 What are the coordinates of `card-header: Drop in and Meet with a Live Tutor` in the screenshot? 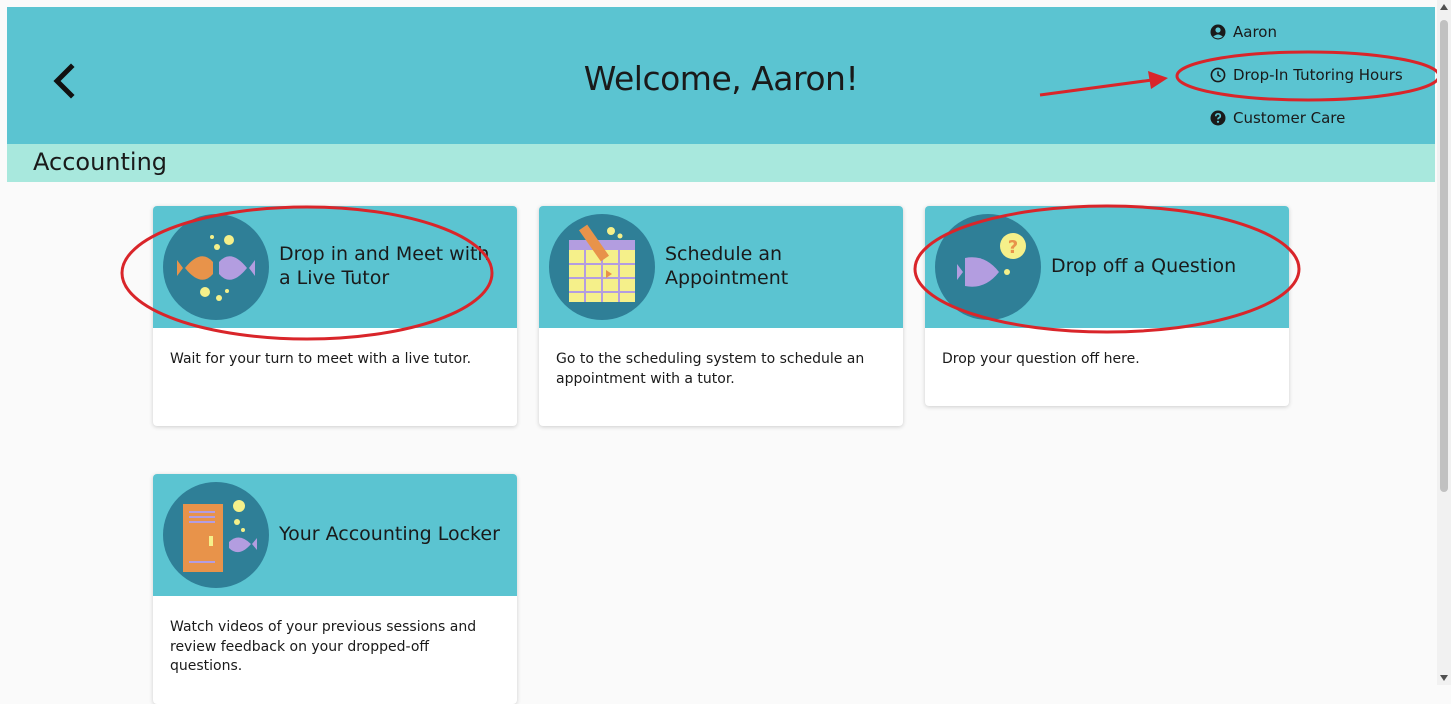 It's located at (335, 267).